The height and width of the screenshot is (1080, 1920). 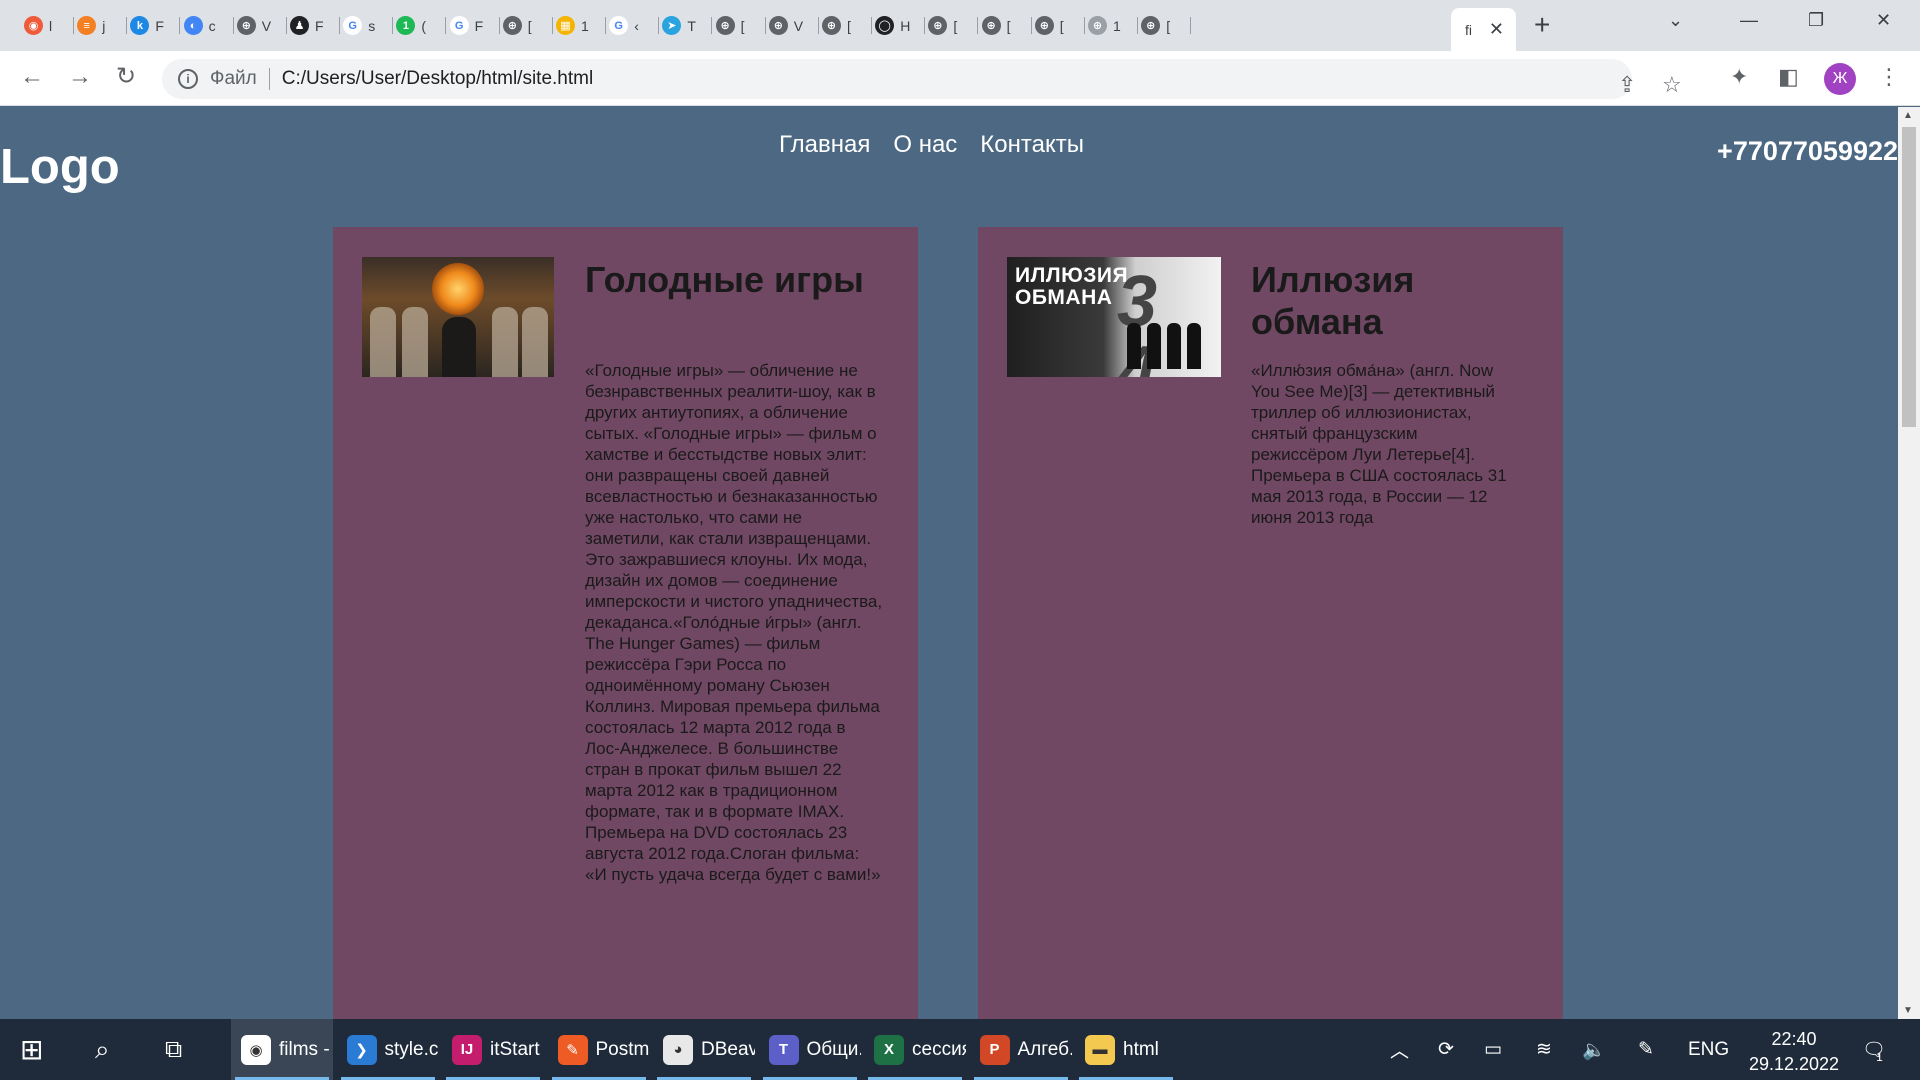 What do you see at coordinates (1739, 77) in the screenshot?
I see `extensions-icon: ✦` at bounding box center [1739, 77].